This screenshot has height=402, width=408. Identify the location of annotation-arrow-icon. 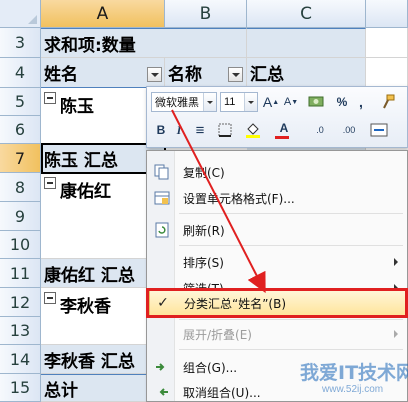
(218, 201).